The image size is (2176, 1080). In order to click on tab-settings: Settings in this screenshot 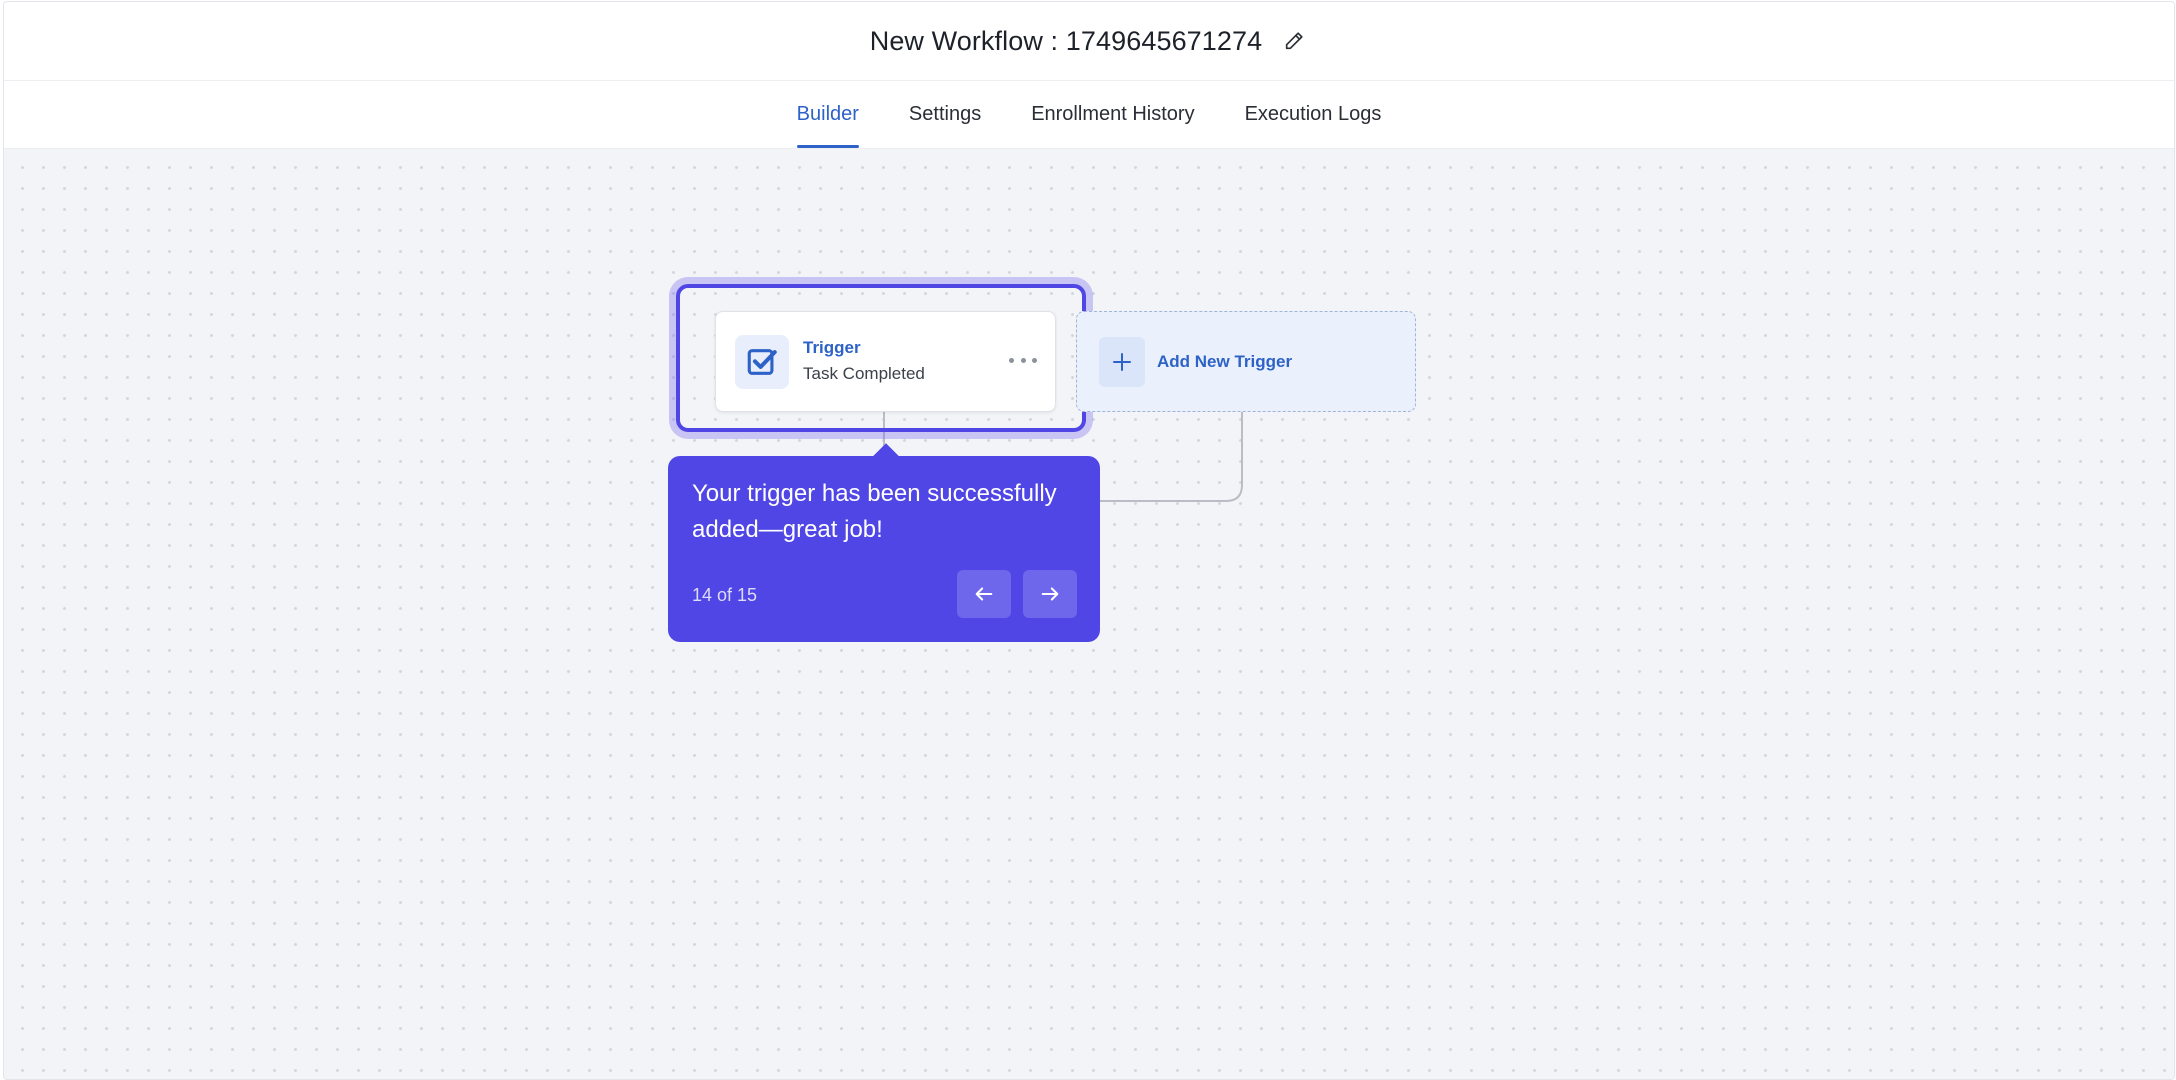, I will do `click(945, 114)`.